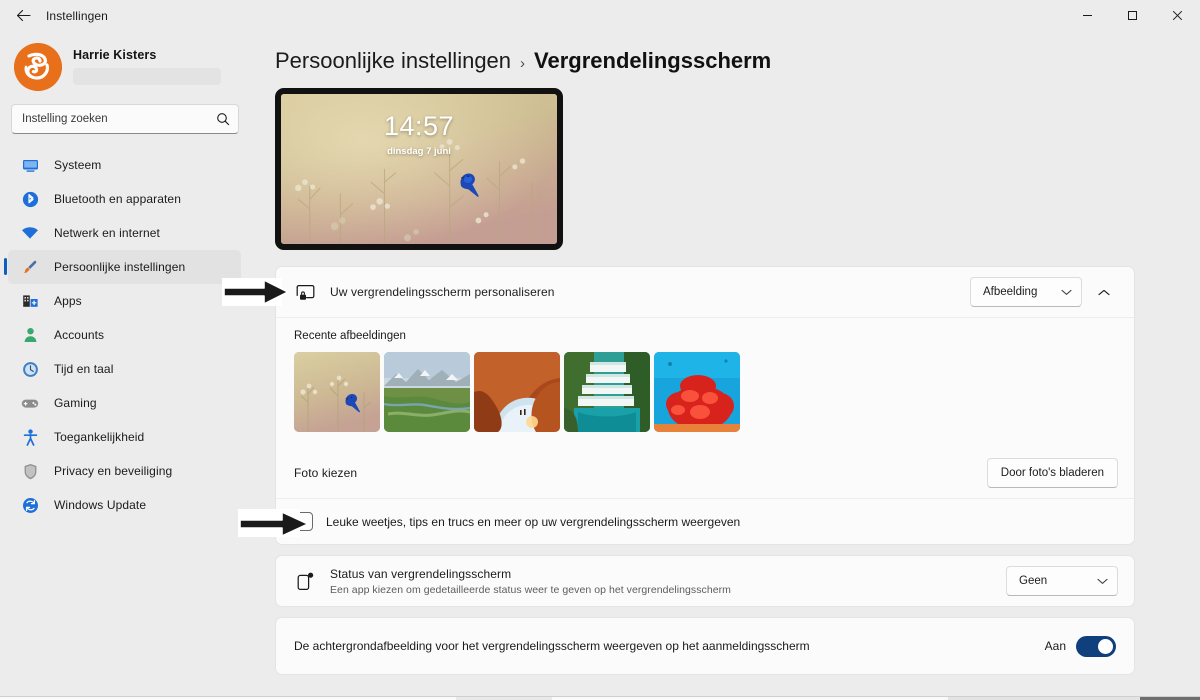 Image resolution: width=1200 pixels, height=700 pixels. I want to click on sidebar-item-toegankelijkheid: Toegankelijkheid, so click(124, 437).